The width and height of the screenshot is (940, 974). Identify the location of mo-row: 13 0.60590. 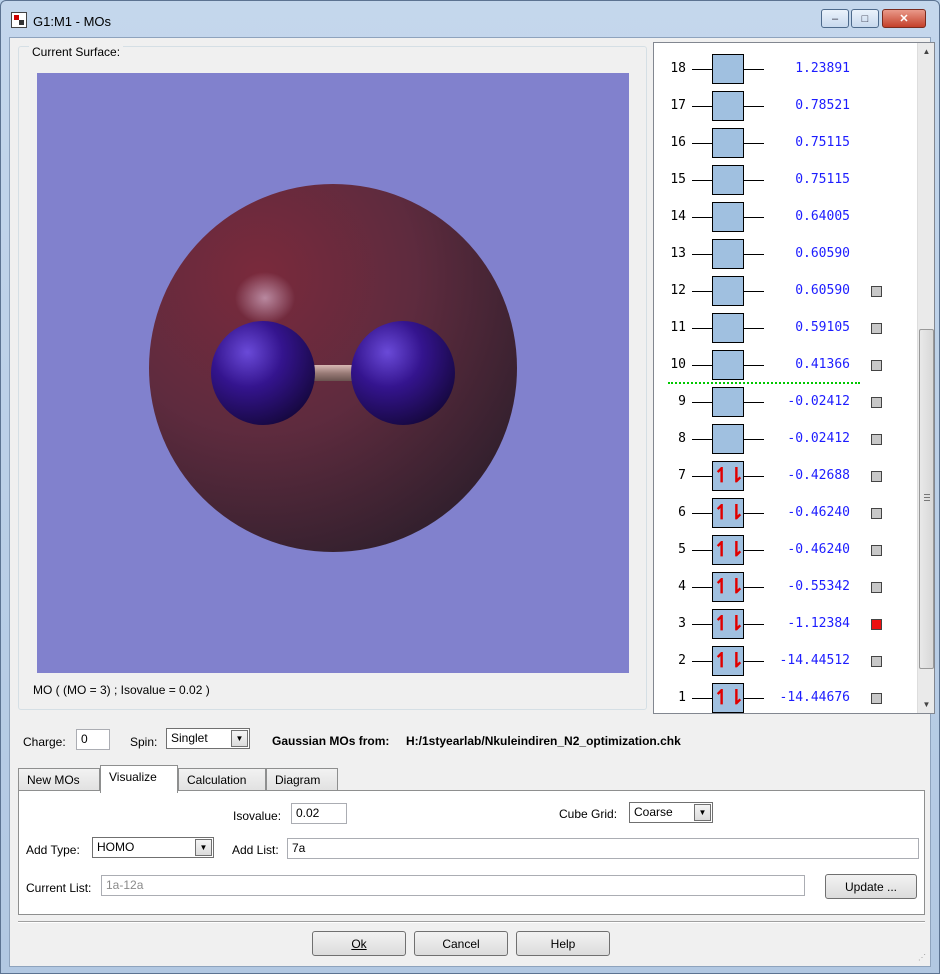
(786, 254).